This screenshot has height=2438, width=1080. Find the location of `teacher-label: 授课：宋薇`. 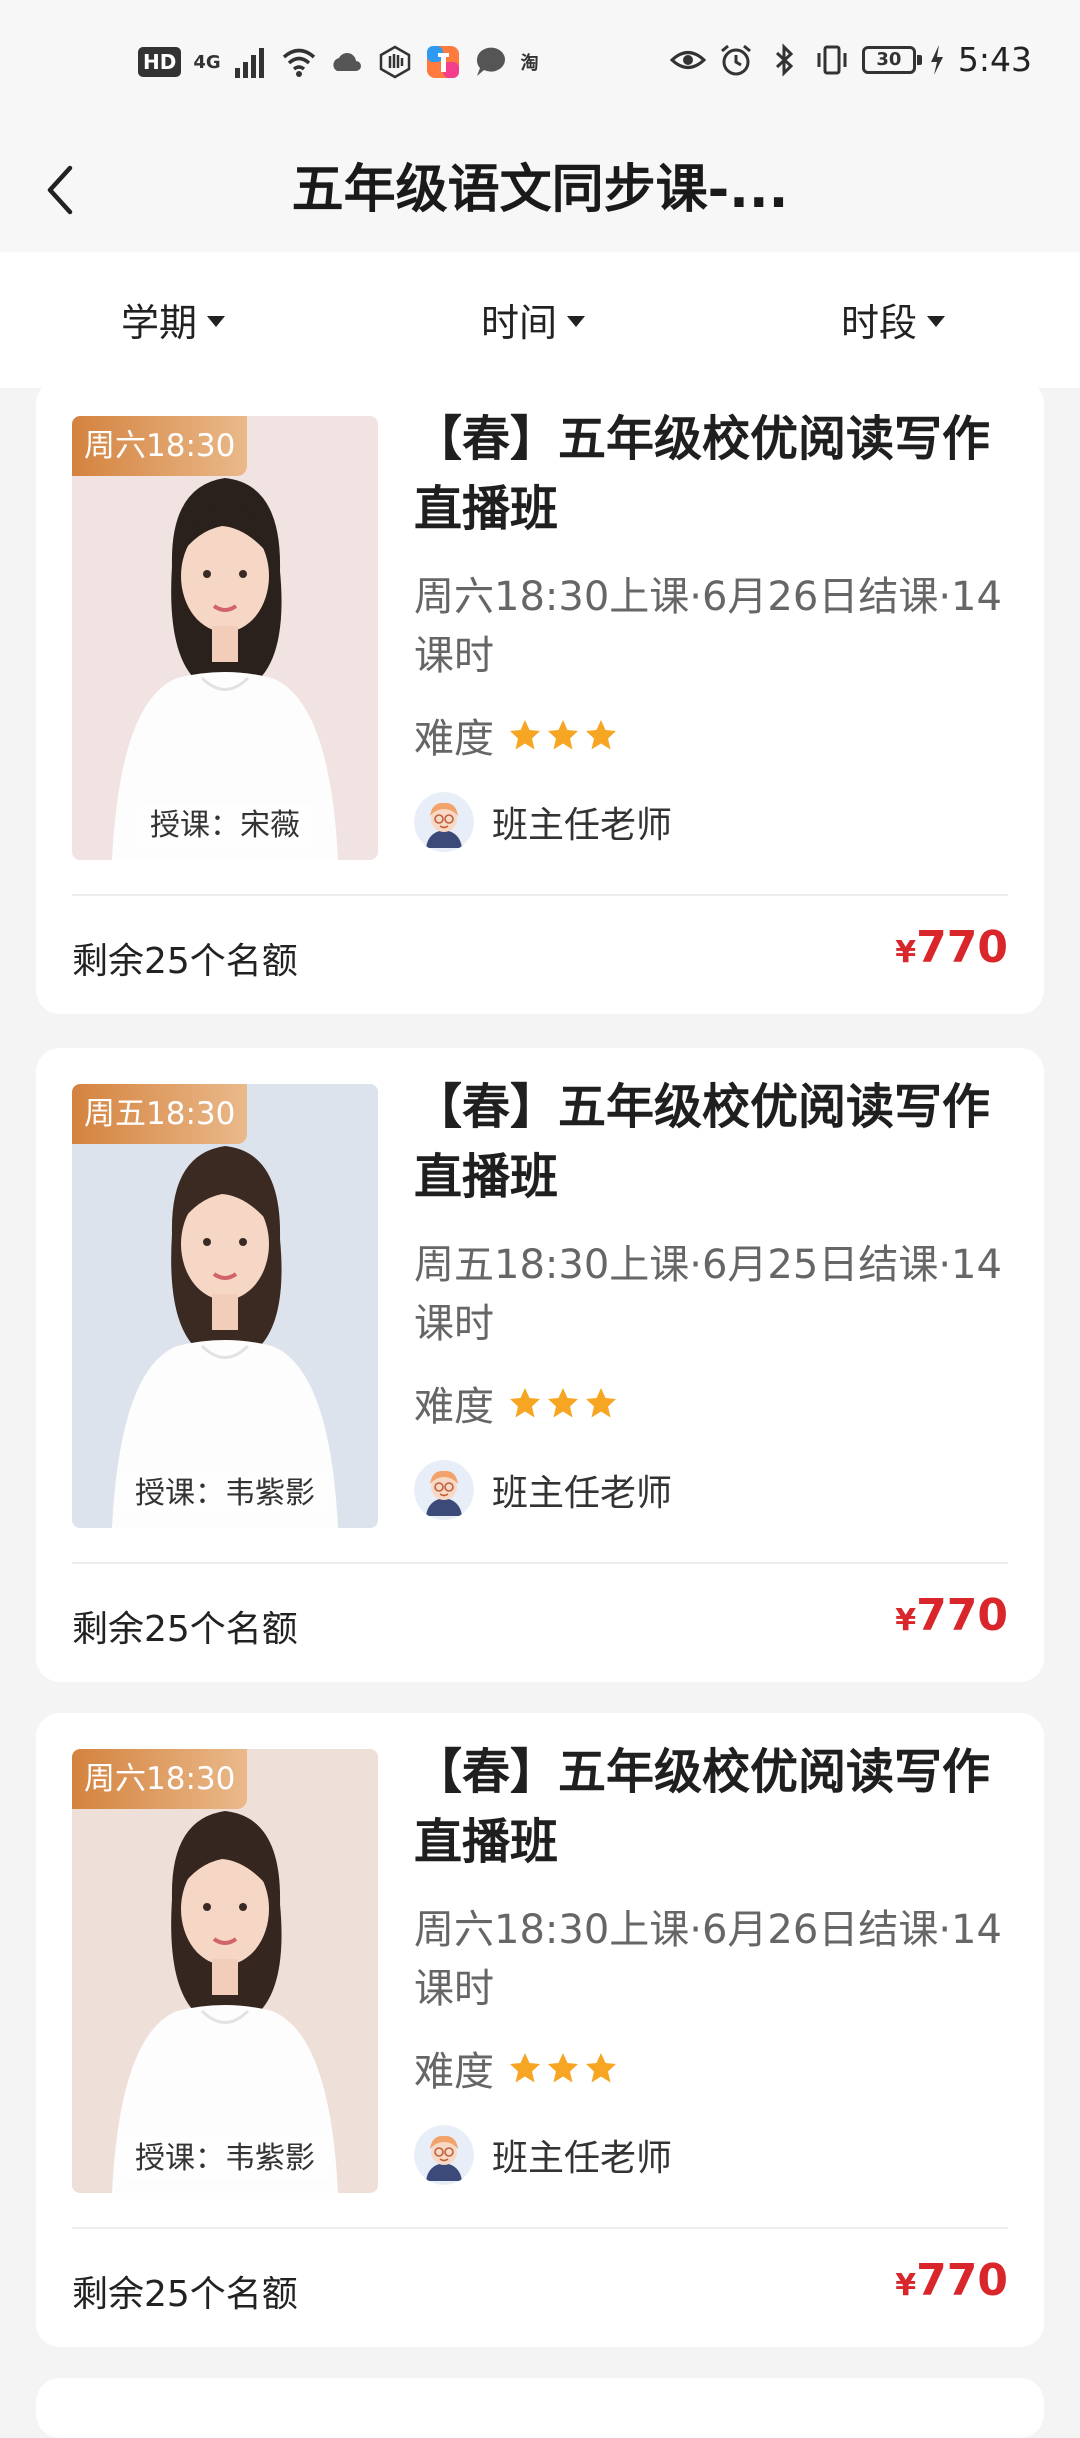

teacher-label: 授课：宋薇 is located at coordinates (225, 823).